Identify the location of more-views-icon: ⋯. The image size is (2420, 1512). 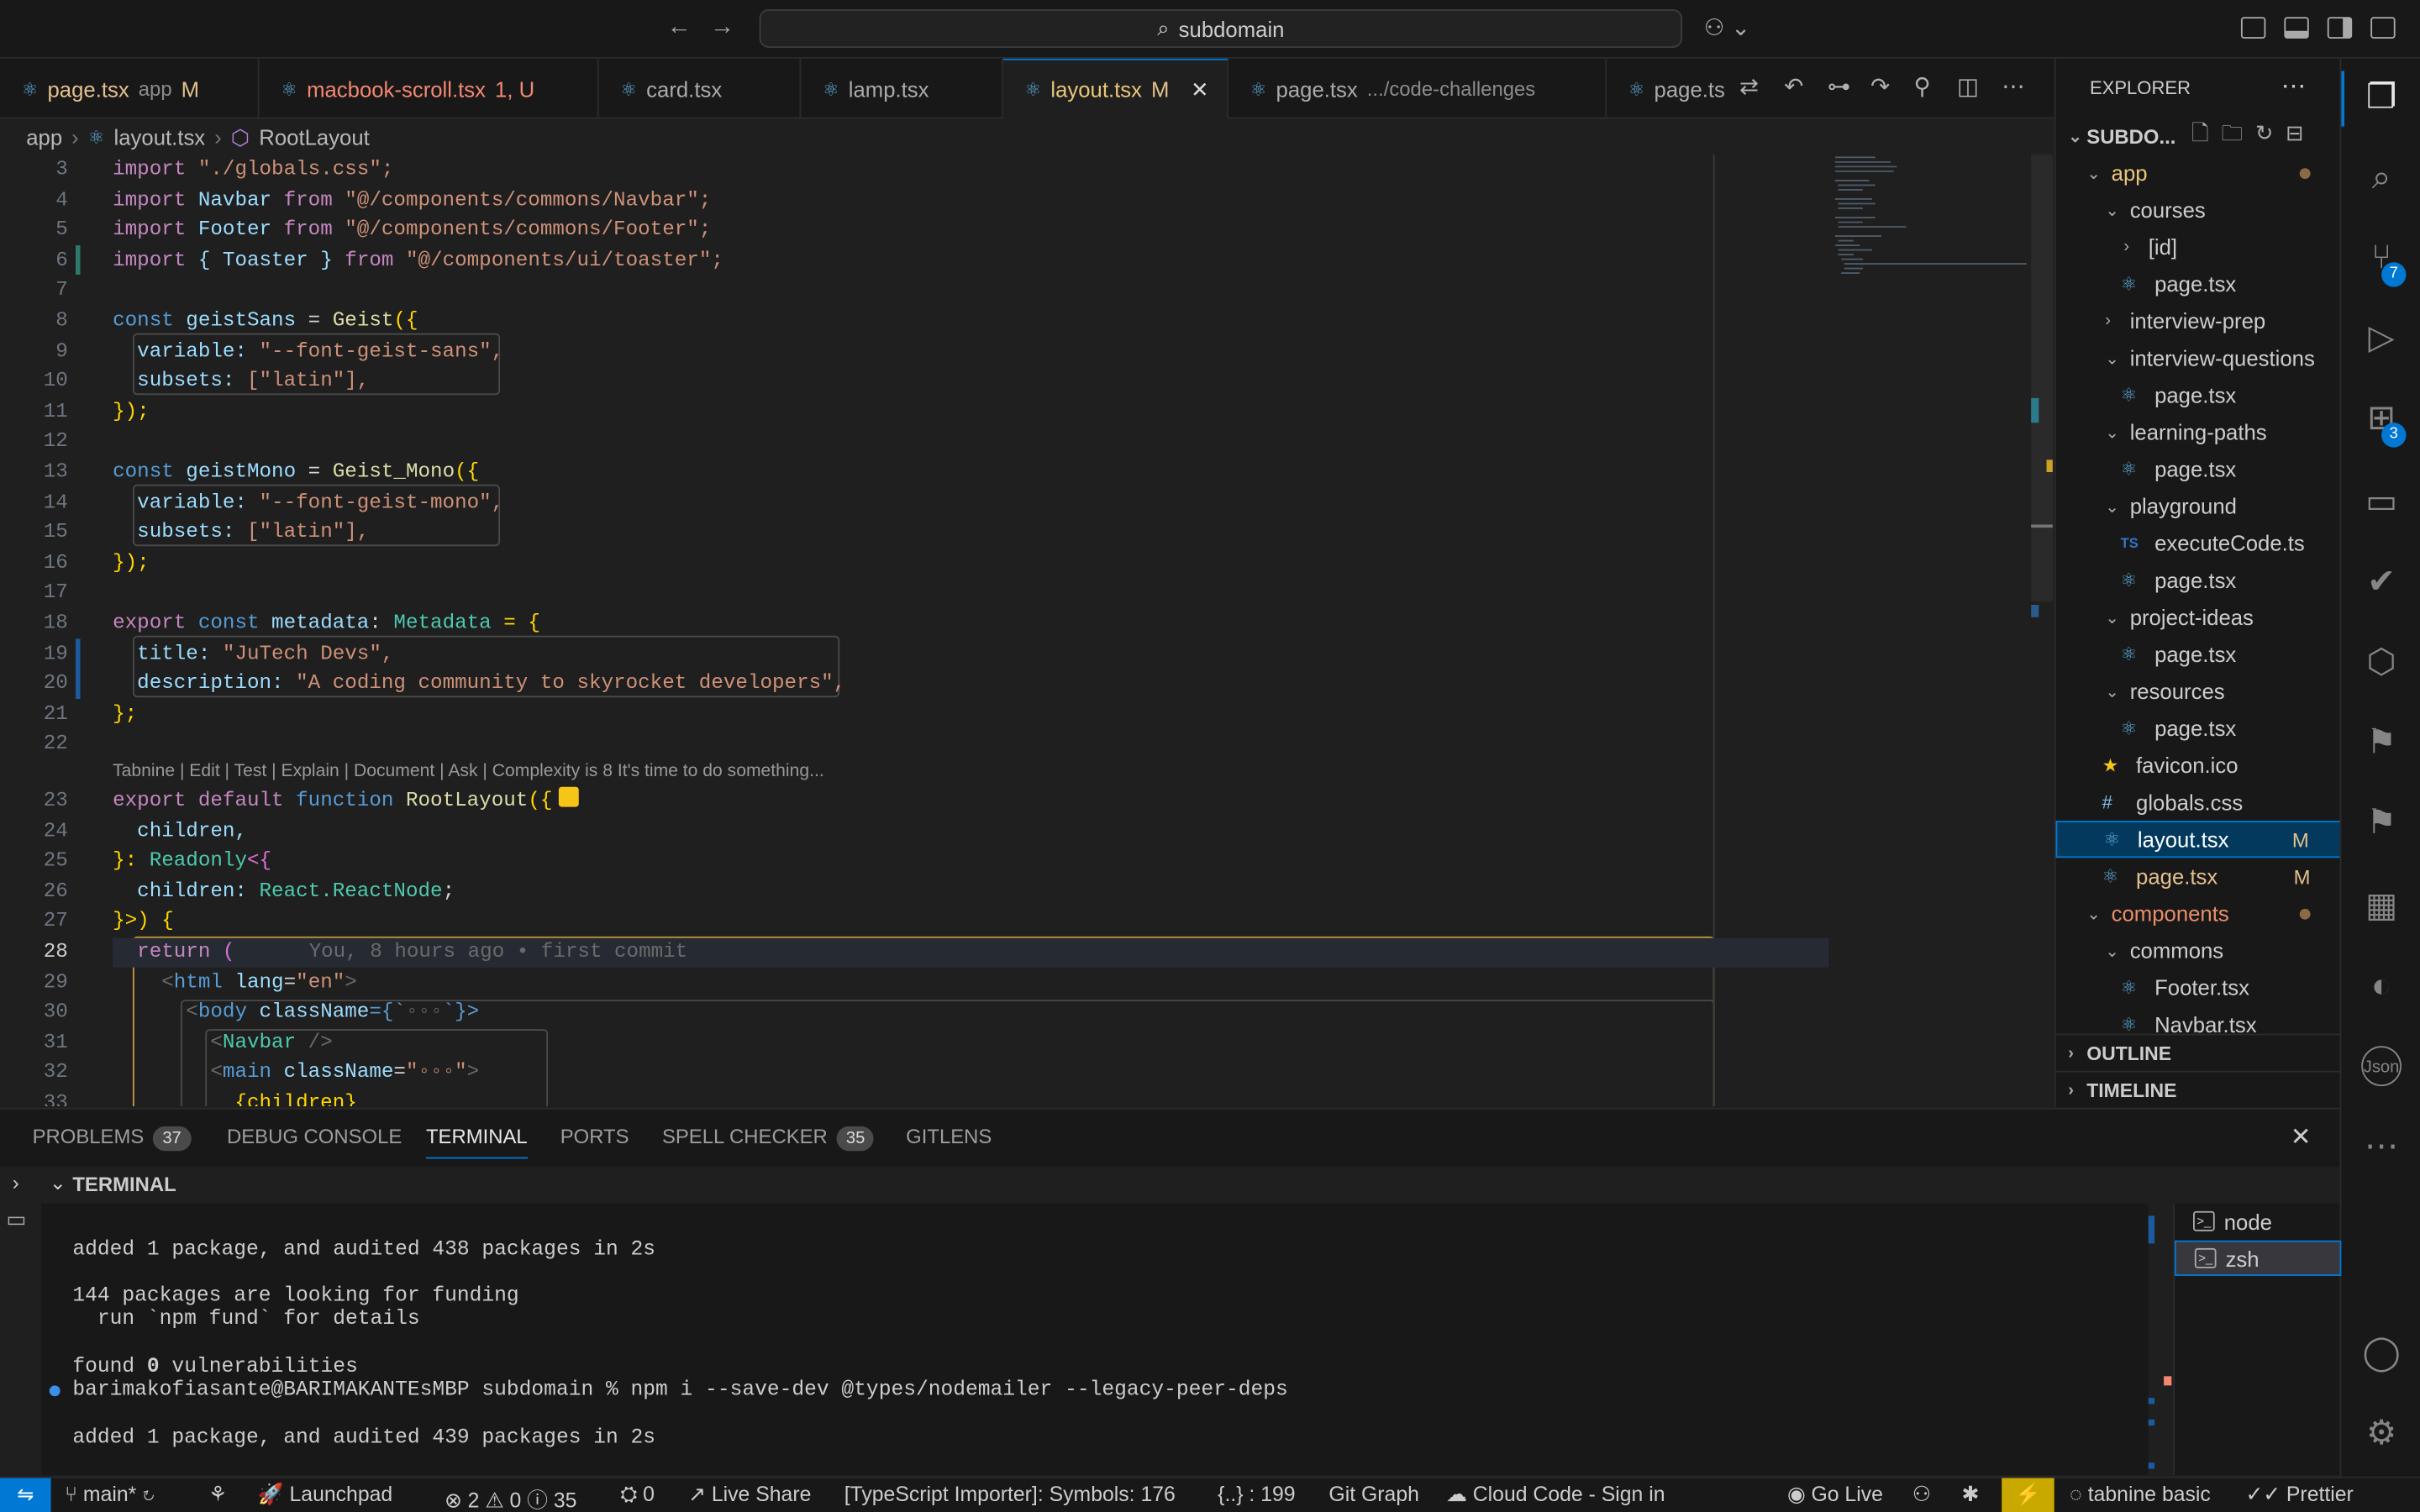
(2382, 1146).